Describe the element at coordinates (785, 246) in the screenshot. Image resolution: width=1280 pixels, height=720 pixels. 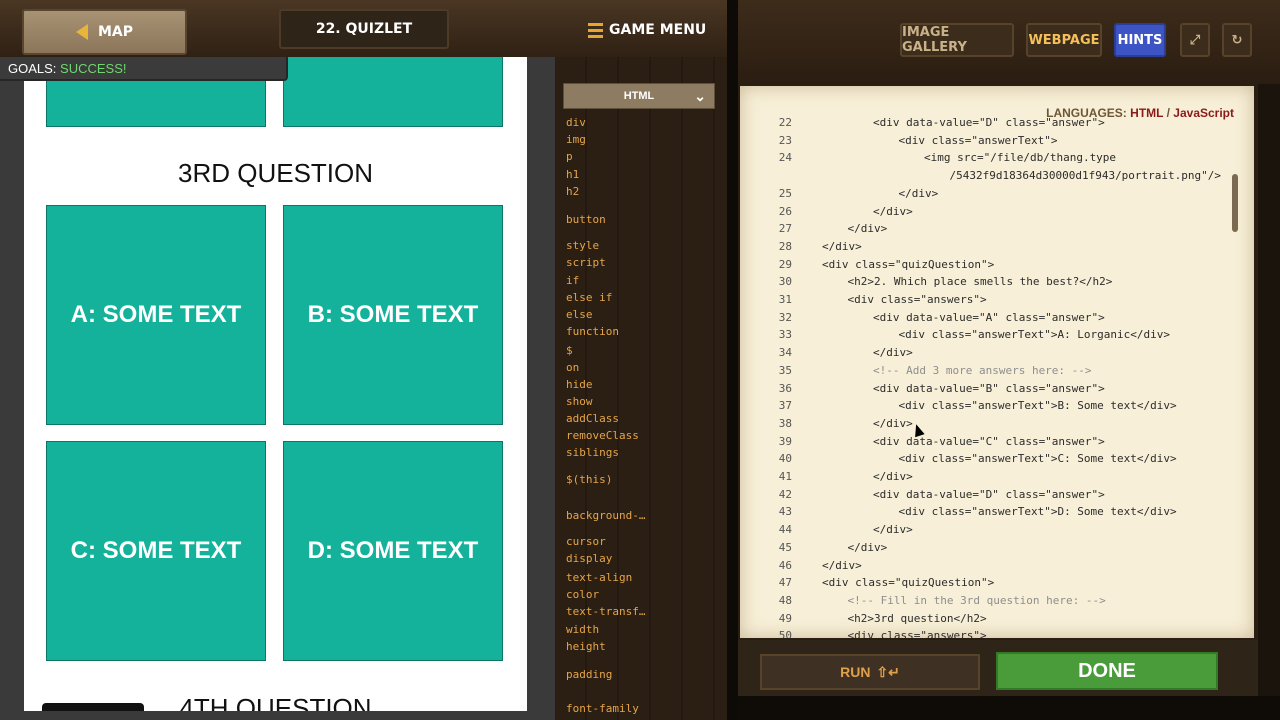
I see `line-number: 28` at that location.